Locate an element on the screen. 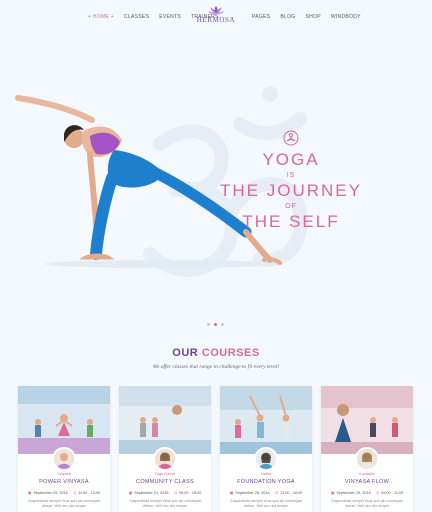  course-category: Hatha is located at coordinates (266, 474).